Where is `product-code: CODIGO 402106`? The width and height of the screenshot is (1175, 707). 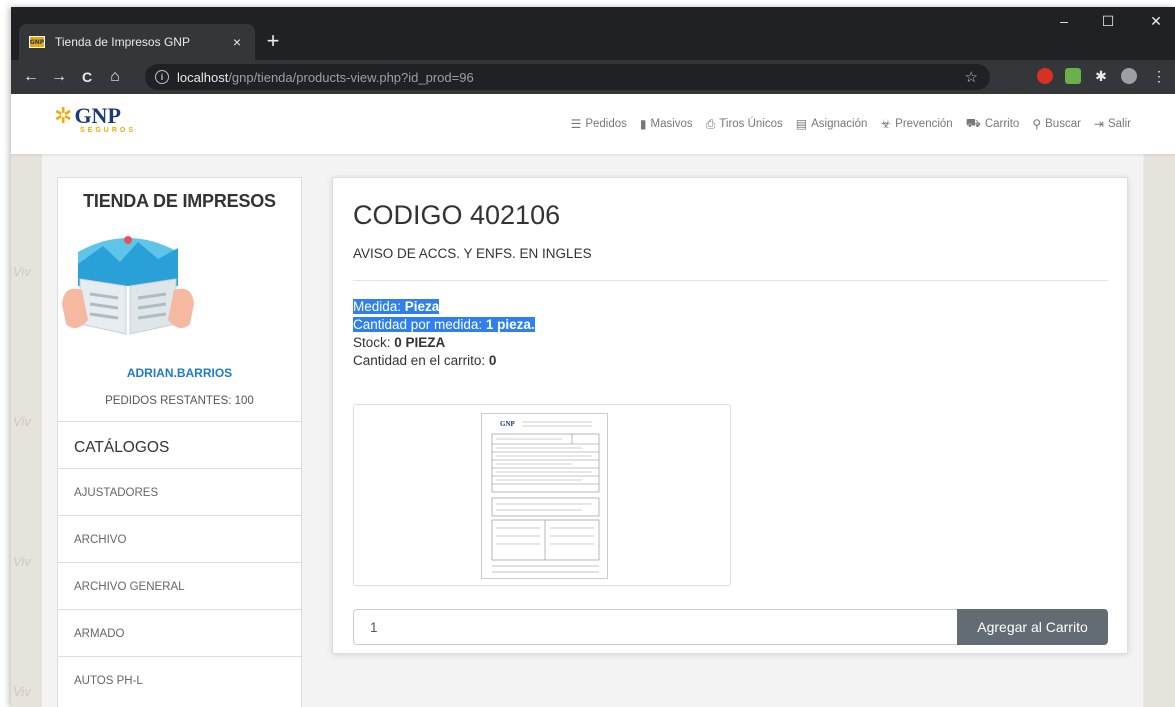
product-code: CODIGO 402106 is located at coordinates (457, 215).